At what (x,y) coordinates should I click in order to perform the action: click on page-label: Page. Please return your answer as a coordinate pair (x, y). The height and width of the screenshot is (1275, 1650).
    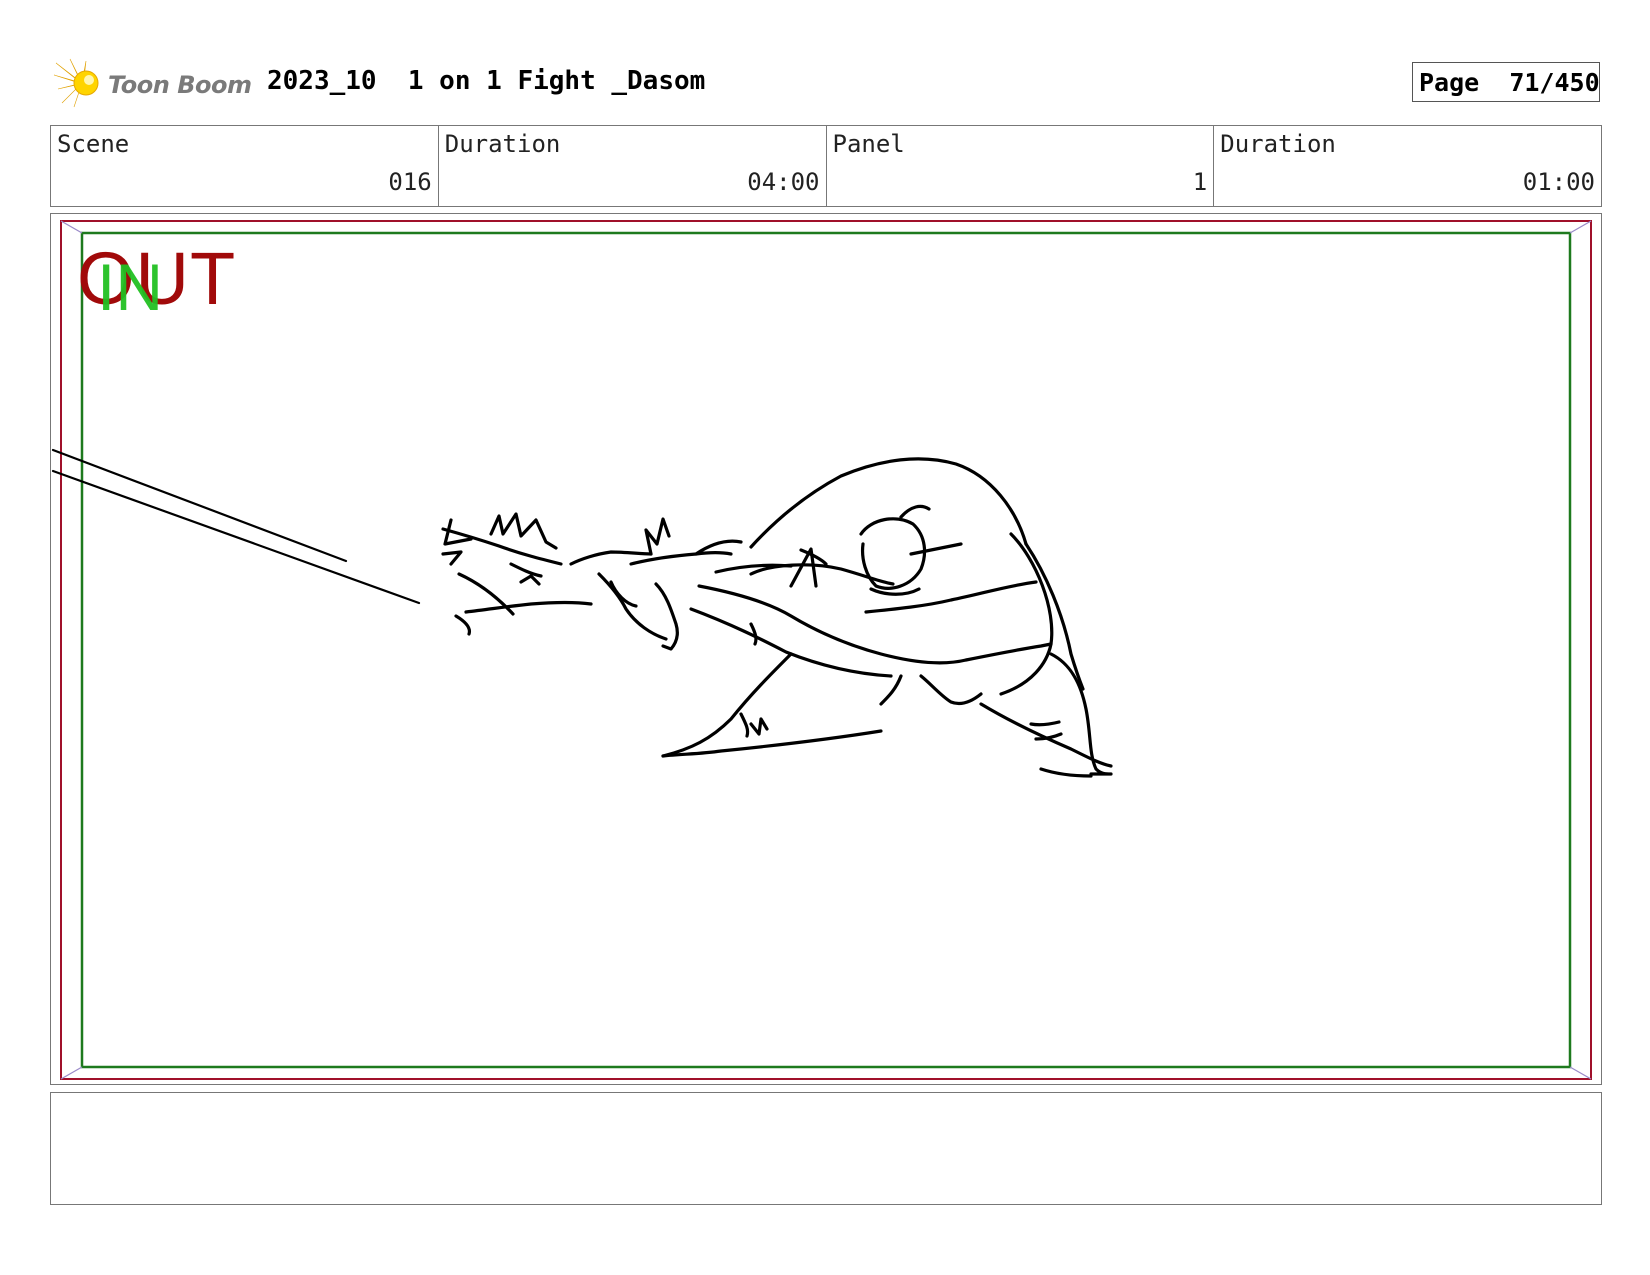
    Looking at the image, I should click on (1449, 82).